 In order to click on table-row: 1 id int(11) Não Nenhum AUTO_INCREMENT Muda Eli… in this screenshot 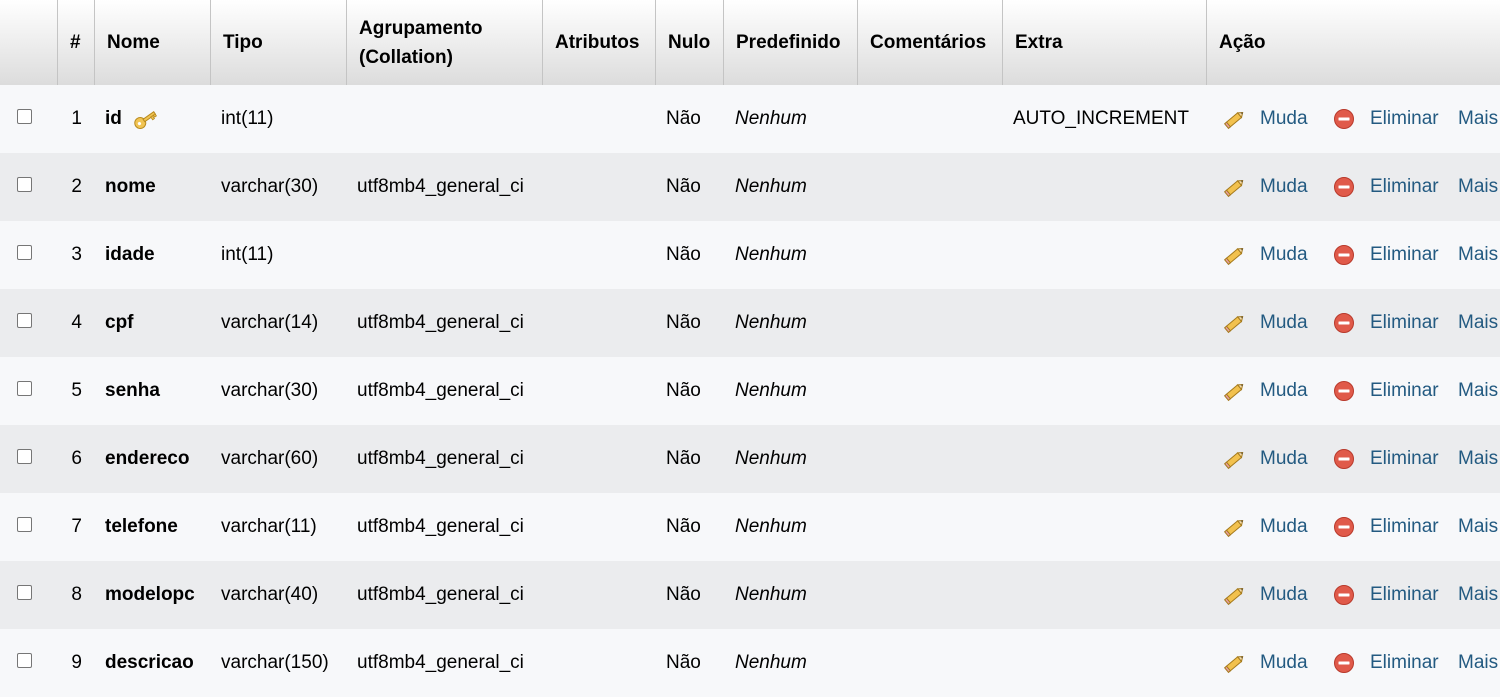, I will do `click(750, 119)`.